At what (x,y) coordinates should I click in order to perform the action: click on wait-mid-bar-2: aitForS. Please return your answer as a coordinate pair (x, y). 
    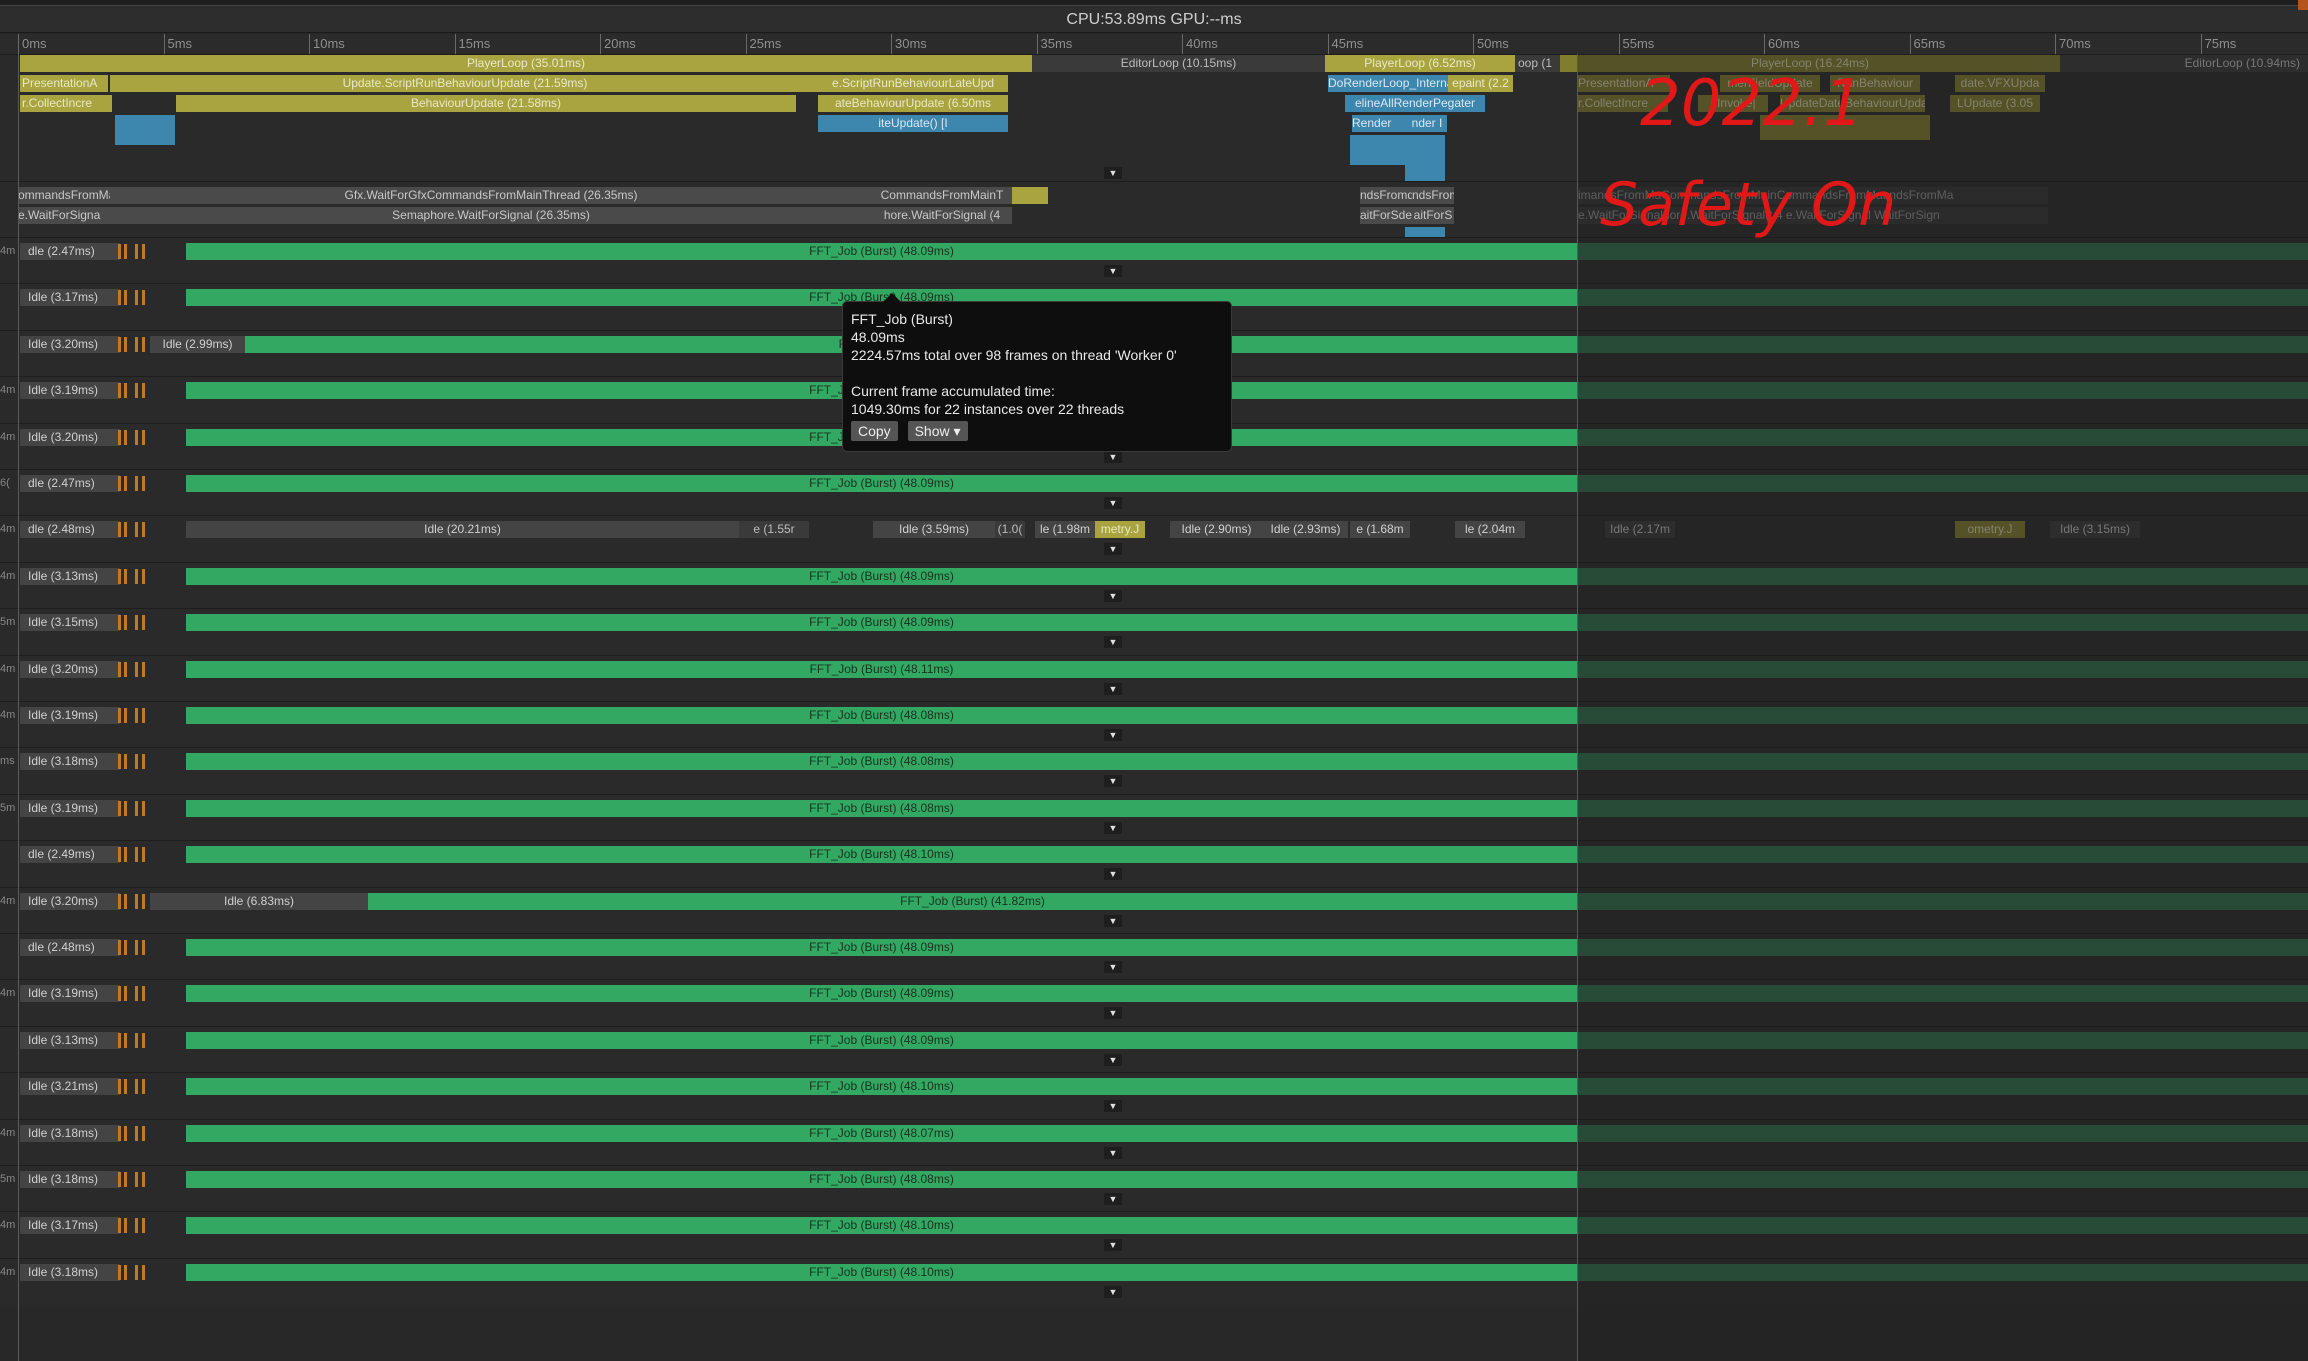
    Looking at the image, I should click on (1433, 215).